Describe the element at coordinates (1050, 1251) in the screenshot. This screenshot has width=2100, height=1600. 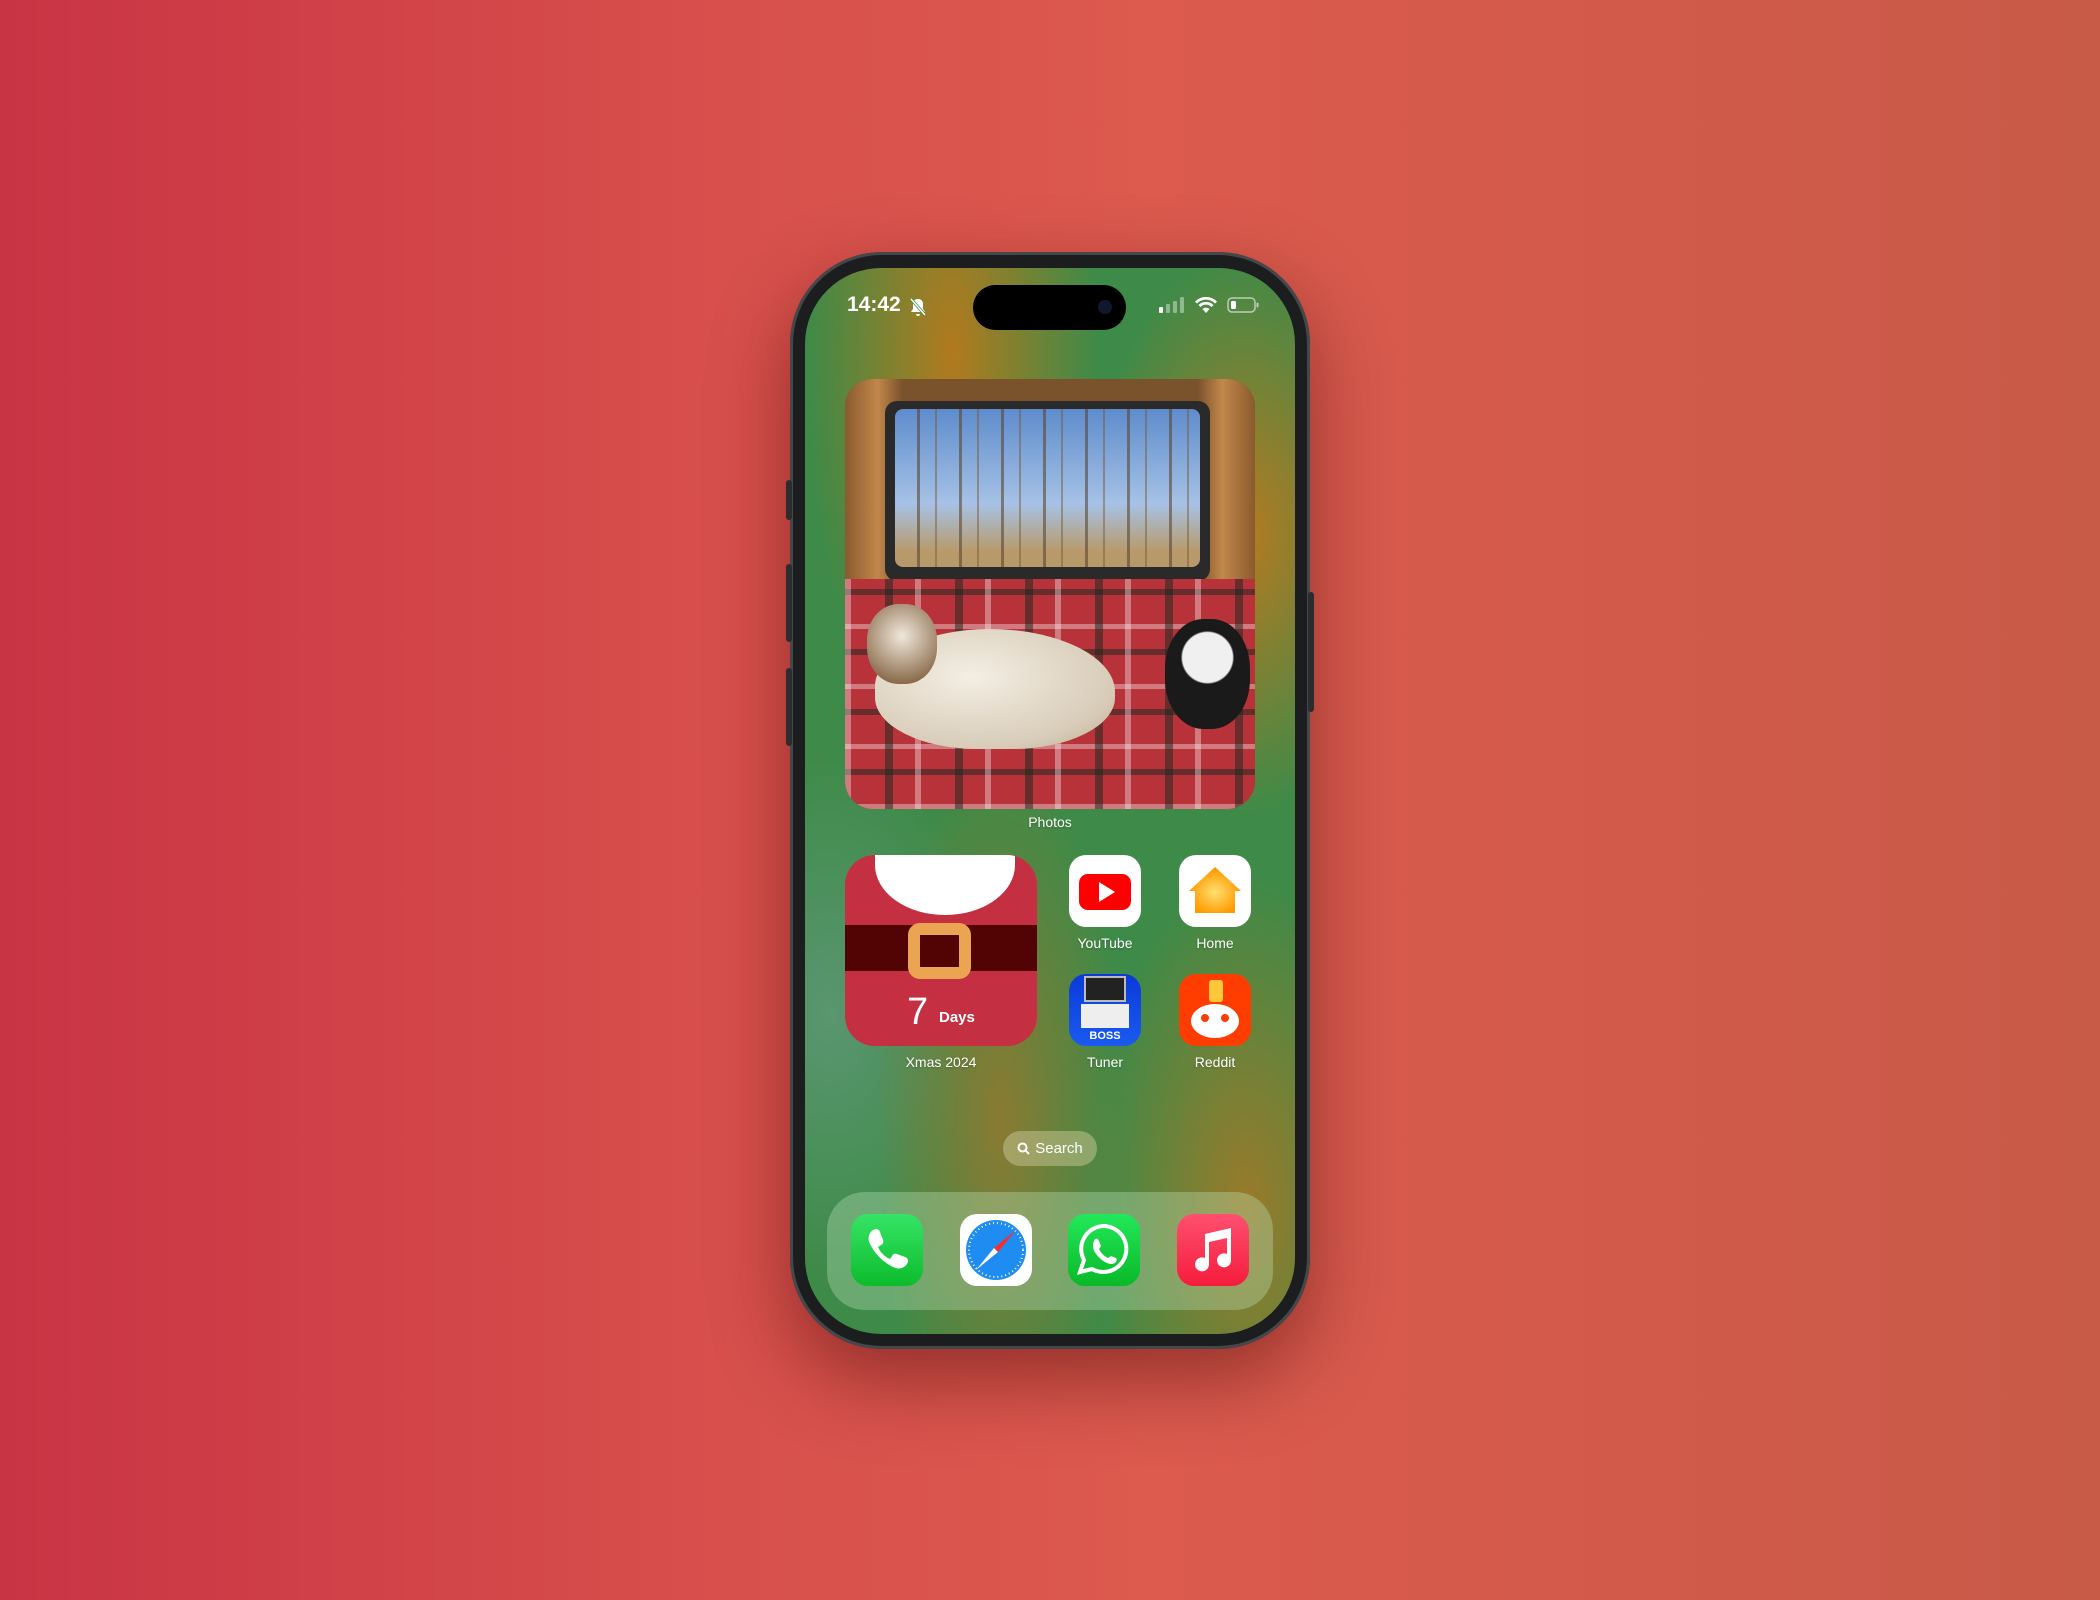
I see `dock` at that location.